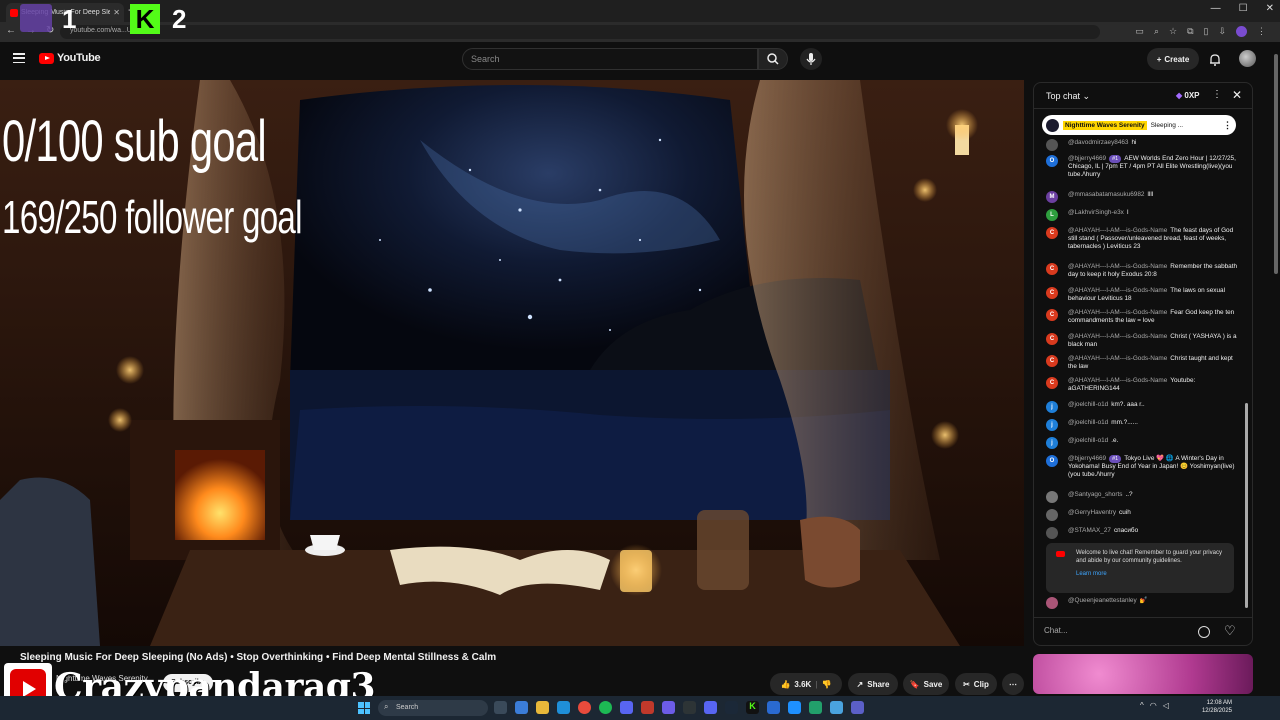  Describe the element at coordinates (500, 707) in the screenshot. I see `task-view-icon` at that location.